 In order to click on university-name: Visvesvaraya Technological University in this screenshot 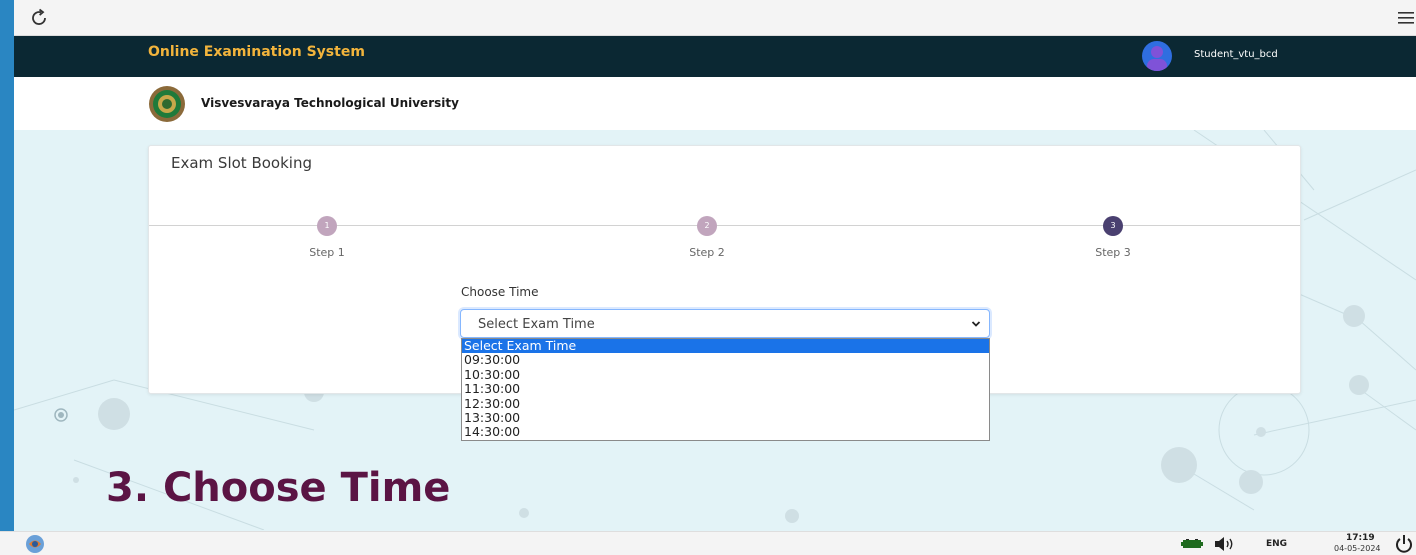, I will do `click(330, 103)`.